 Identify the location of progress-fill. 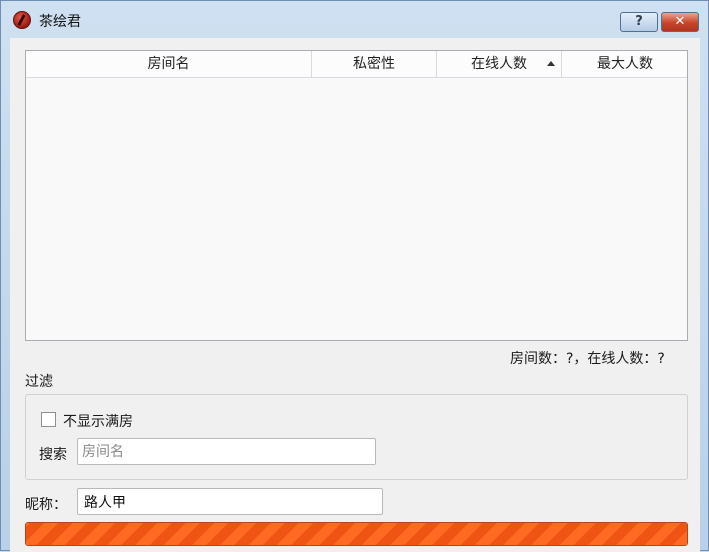
(356, 534).